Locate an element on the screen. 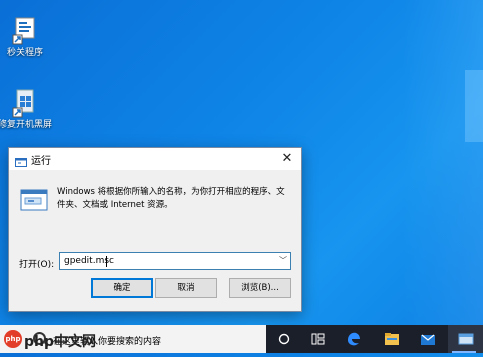 Image resolution: width=483 pixels, height=357 pixels. close-icon: ✕ is located at coordinates (287, 159).